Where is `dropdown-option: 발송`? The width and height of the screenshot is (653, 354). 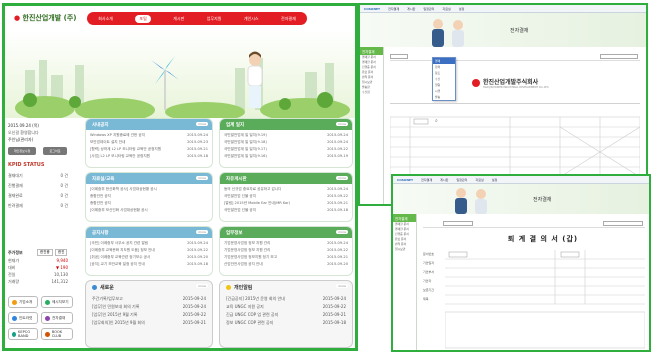
dropdown-option: 발송 is located at coordinates (444, 97).